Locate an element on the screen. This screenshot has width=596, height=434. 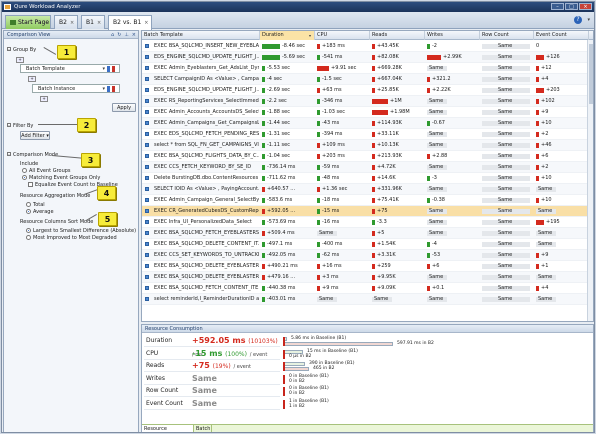
column-header-reads: Reads is located at coordinates (397, 35).